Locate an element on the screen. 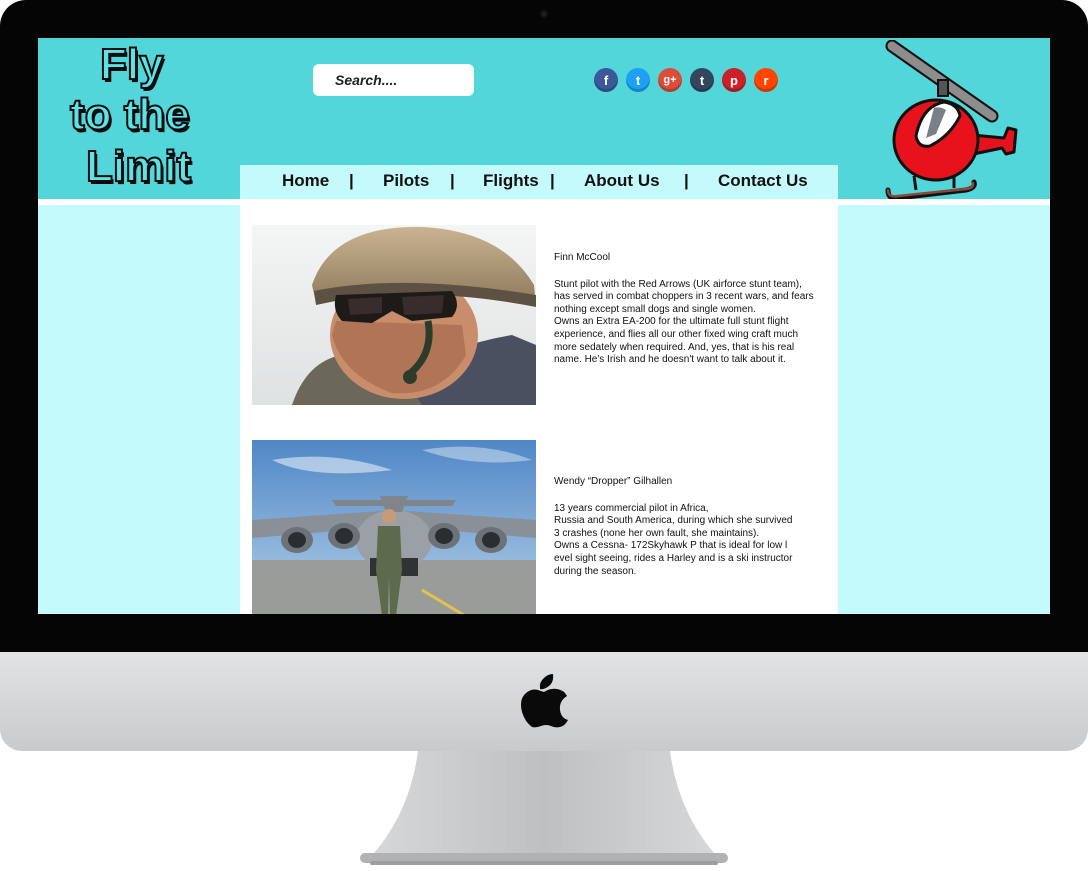 The height and width of the screenshot is (871, 1088). helicopter-icon is located at coordinates (951, 120).